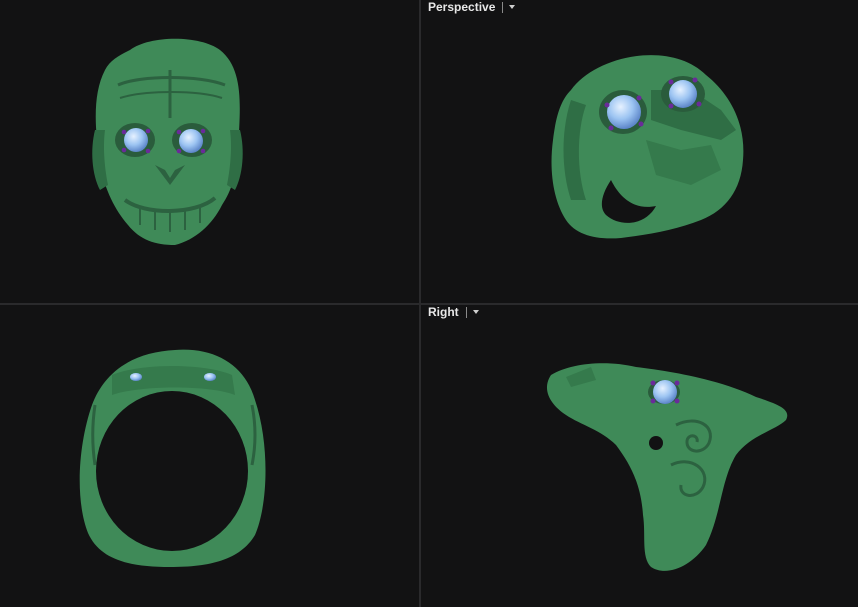 This screenshot has height=607, width=858. I want to click on viewport-divider-horizontal, so click(429, 304).